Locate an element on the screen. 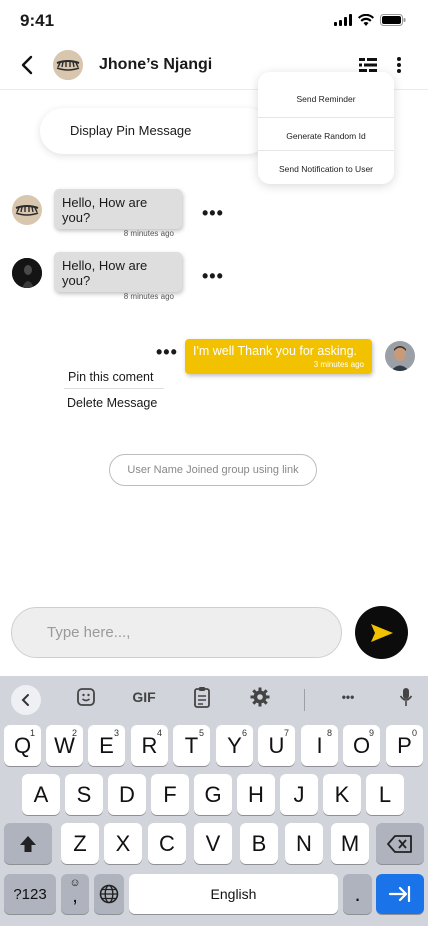  key-n: N is located at coordinates (304, 843).